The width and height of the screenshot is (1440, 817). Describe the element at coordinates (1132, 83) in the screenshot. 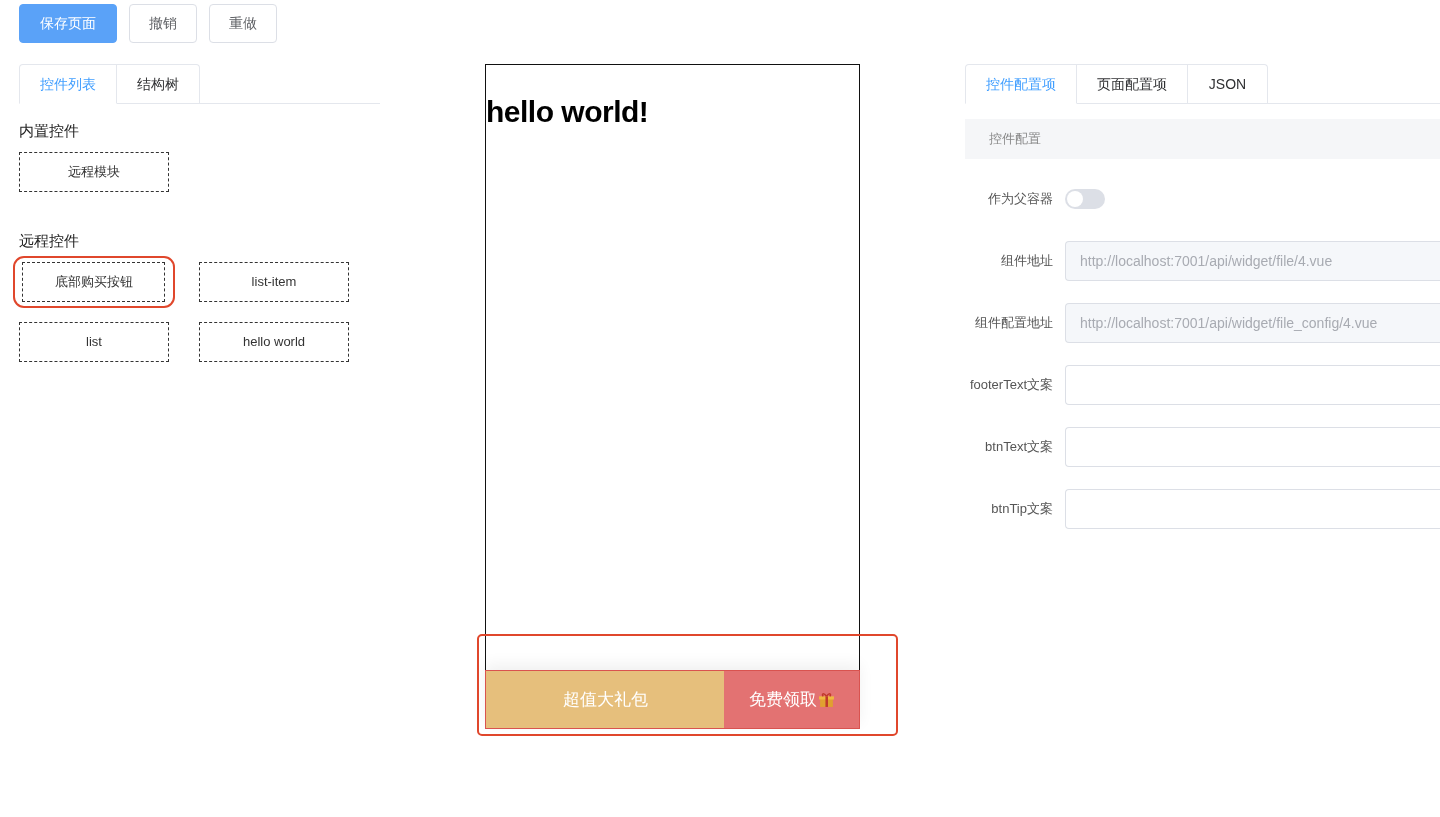

I see `panel-tab: 页面配置项` at that location.